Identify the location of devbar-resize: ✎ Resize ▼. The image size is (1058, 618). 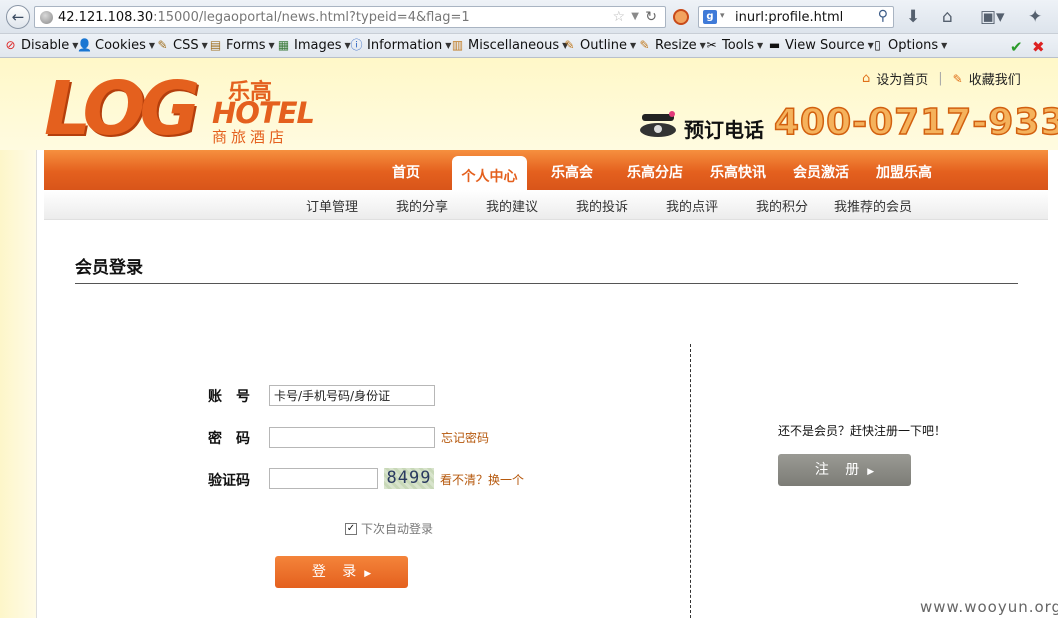
(671, 45).